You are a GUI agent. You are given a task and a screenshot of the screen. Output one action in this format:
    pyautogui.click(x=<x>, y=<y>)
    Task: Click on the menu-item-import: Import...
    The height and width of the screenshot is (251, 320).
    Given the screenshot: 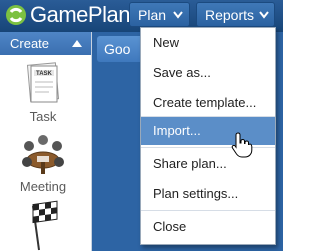 What is the action you would take?
    pyautogui.click(x=208, y=131)
    